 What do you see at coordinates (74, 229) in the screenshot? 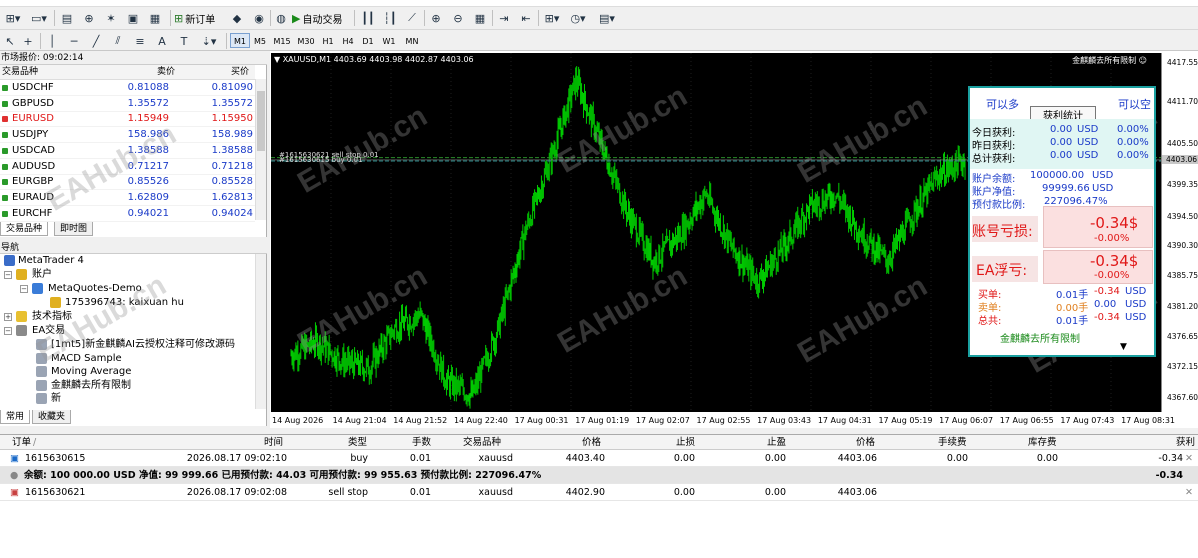
I see `tab-tick-chart: 即时图` at bounding box center [74, 229].